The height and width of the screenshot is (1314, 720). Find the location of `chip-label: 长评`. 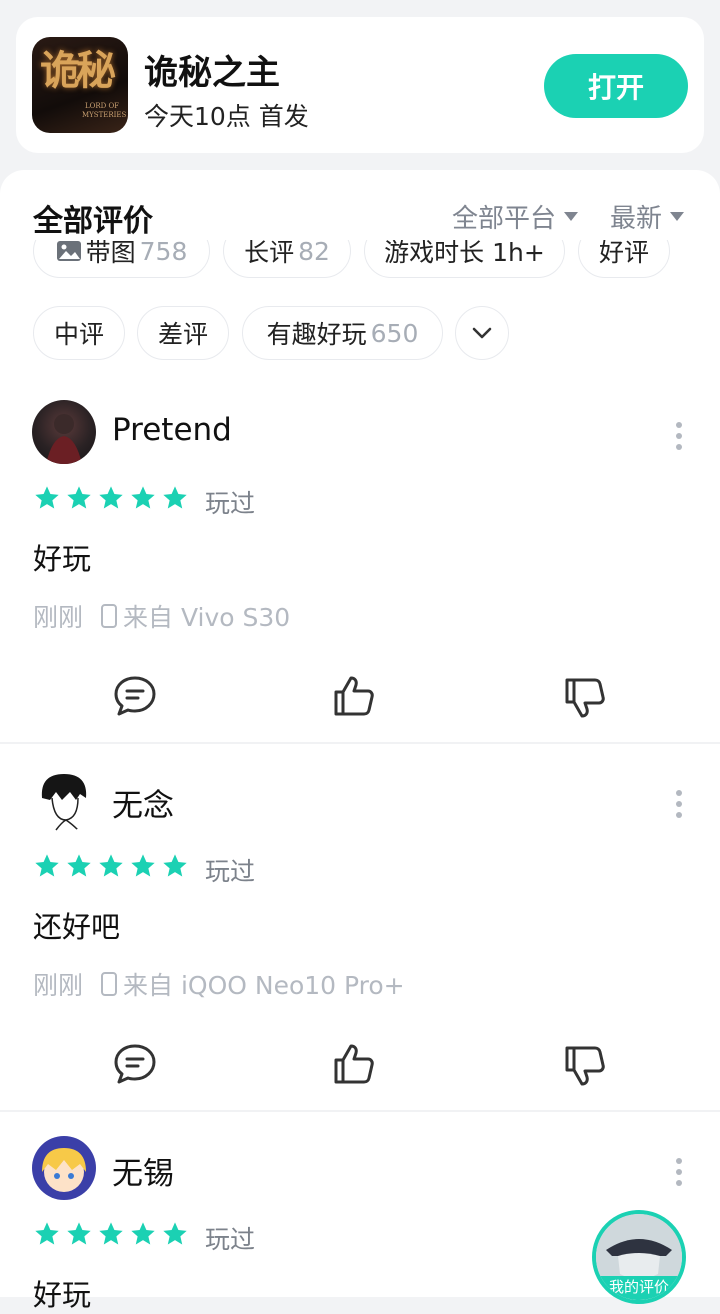

chip-label: 长评 is located at coordinates (269, 253).